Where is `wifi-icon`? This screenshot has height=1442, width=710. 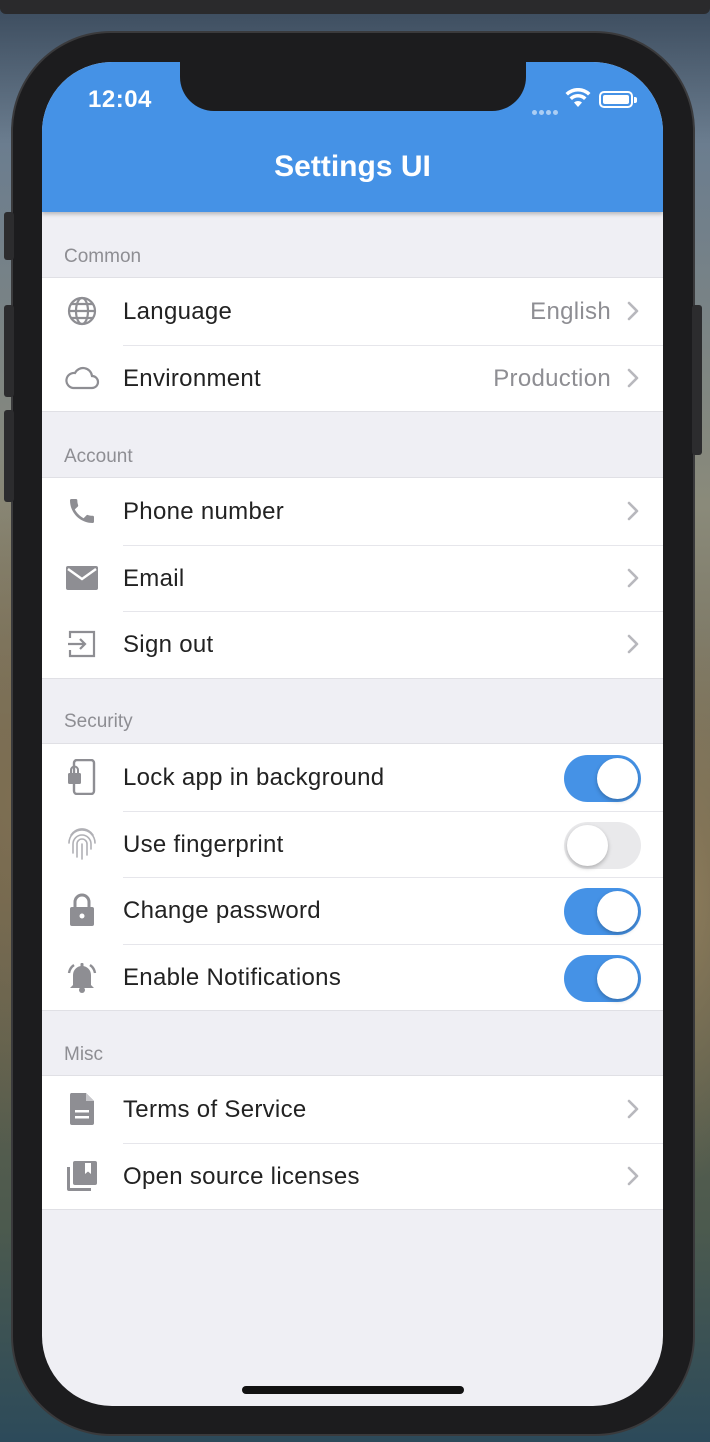 wifi-icon is located at coordinates (578, 100).